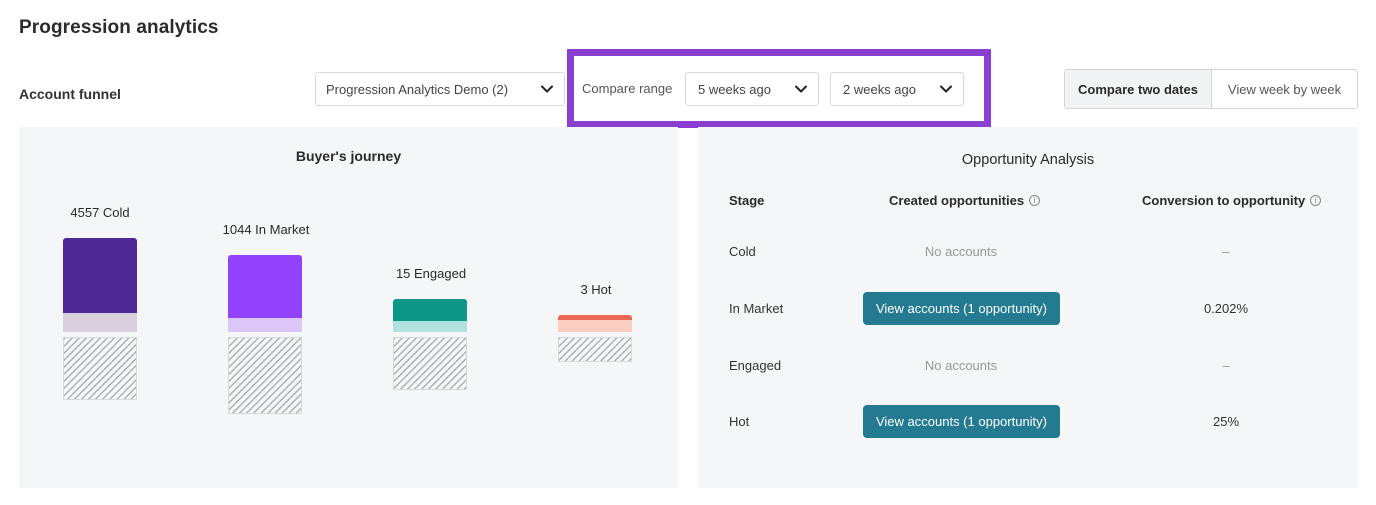 The height and width of the screenshot is (505, 1376). Describe the element at coordinates (119, 27) in the screenshot. I see `page-title: Progression analytics` at that location.